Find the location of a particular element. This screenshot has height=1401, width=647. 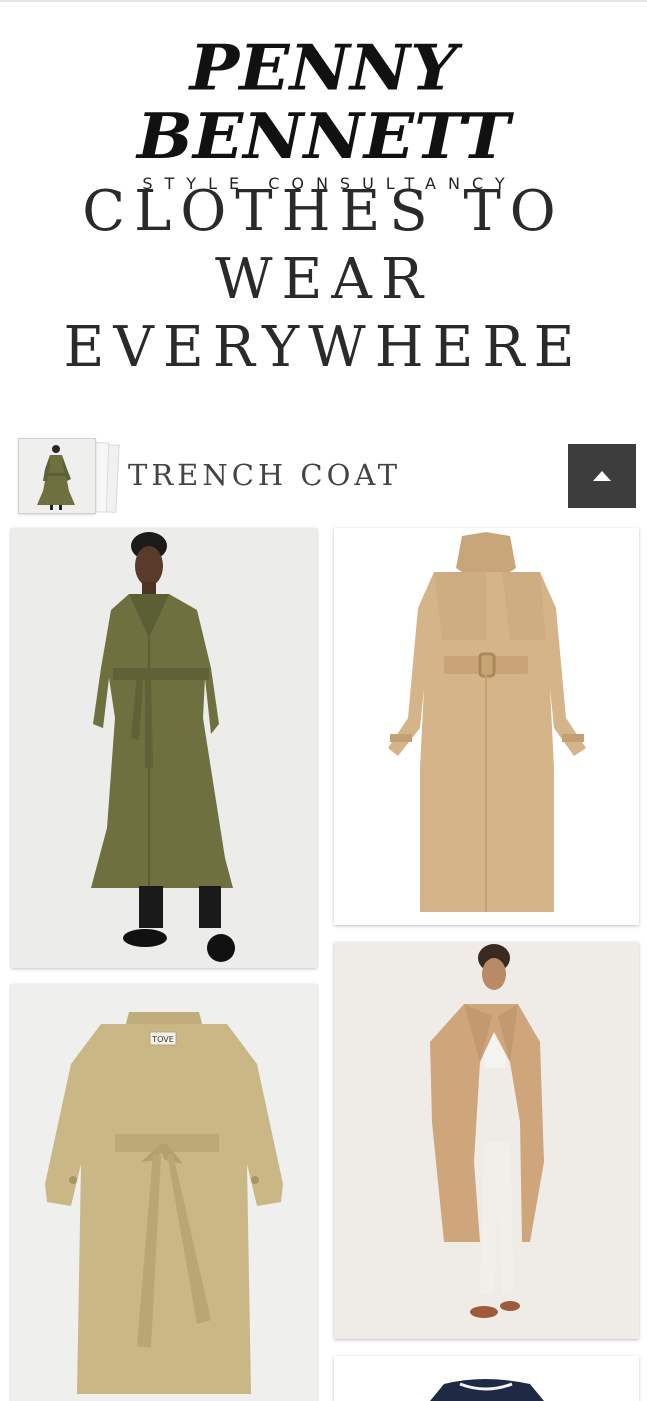

product-card-navy-knit is located at coordinates (486, 1378).